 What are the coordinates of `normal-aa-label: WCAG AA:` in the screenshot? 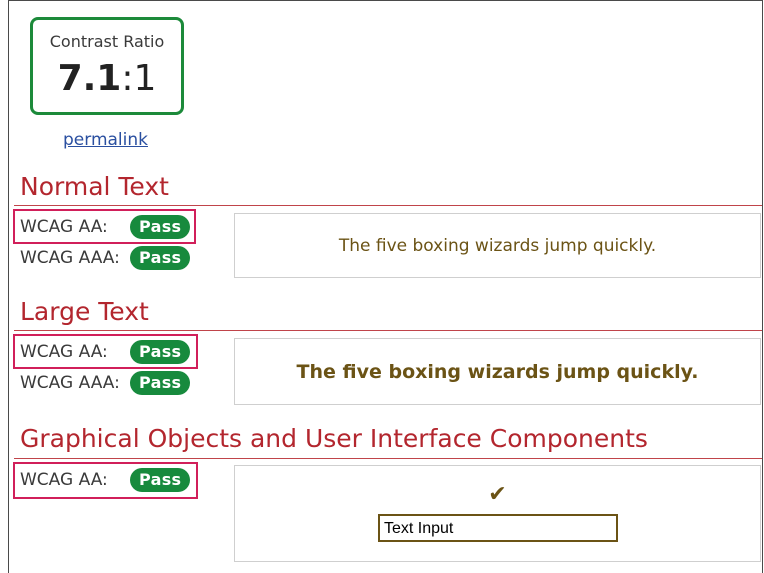 It's located at (64, 227).